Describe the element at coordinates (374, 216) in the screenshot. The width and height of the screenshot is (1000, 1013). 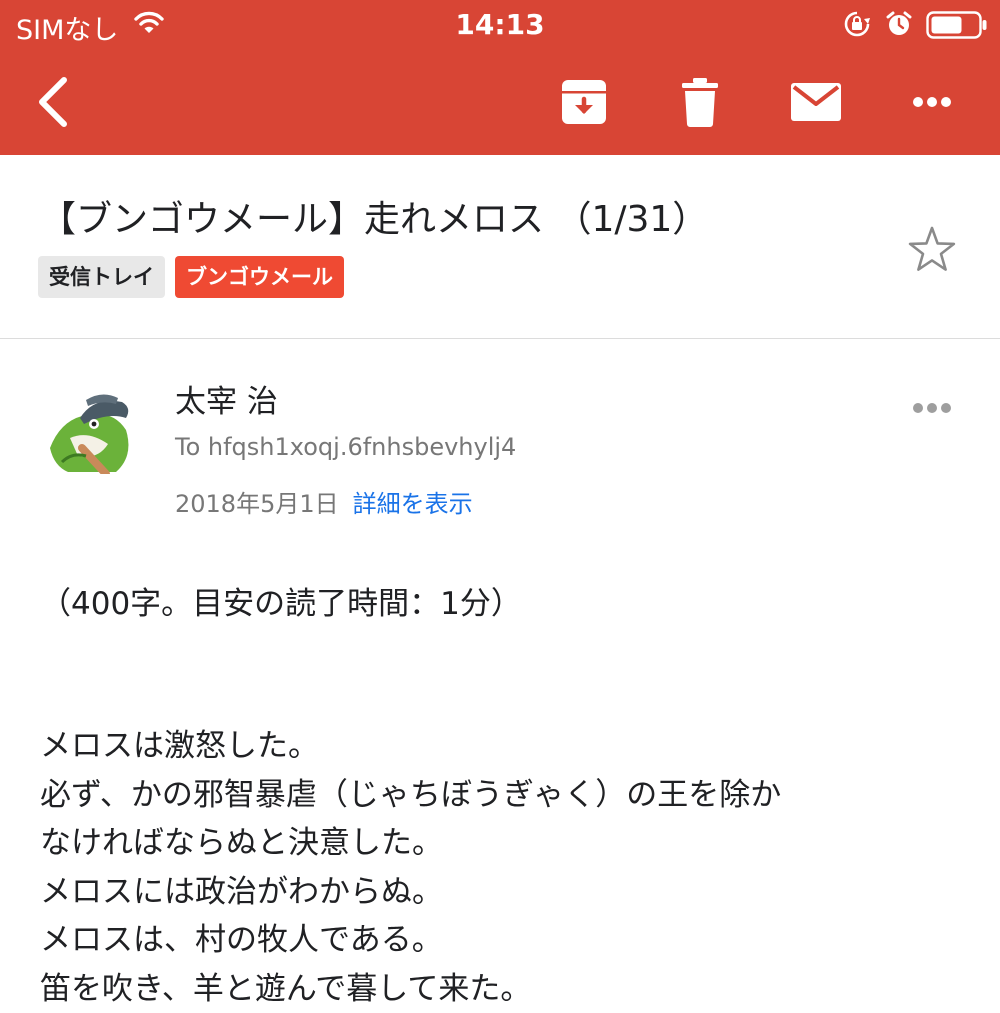
I see `email-subject: 【ブンゴウメール】走れメロス （1/31）` at that location.